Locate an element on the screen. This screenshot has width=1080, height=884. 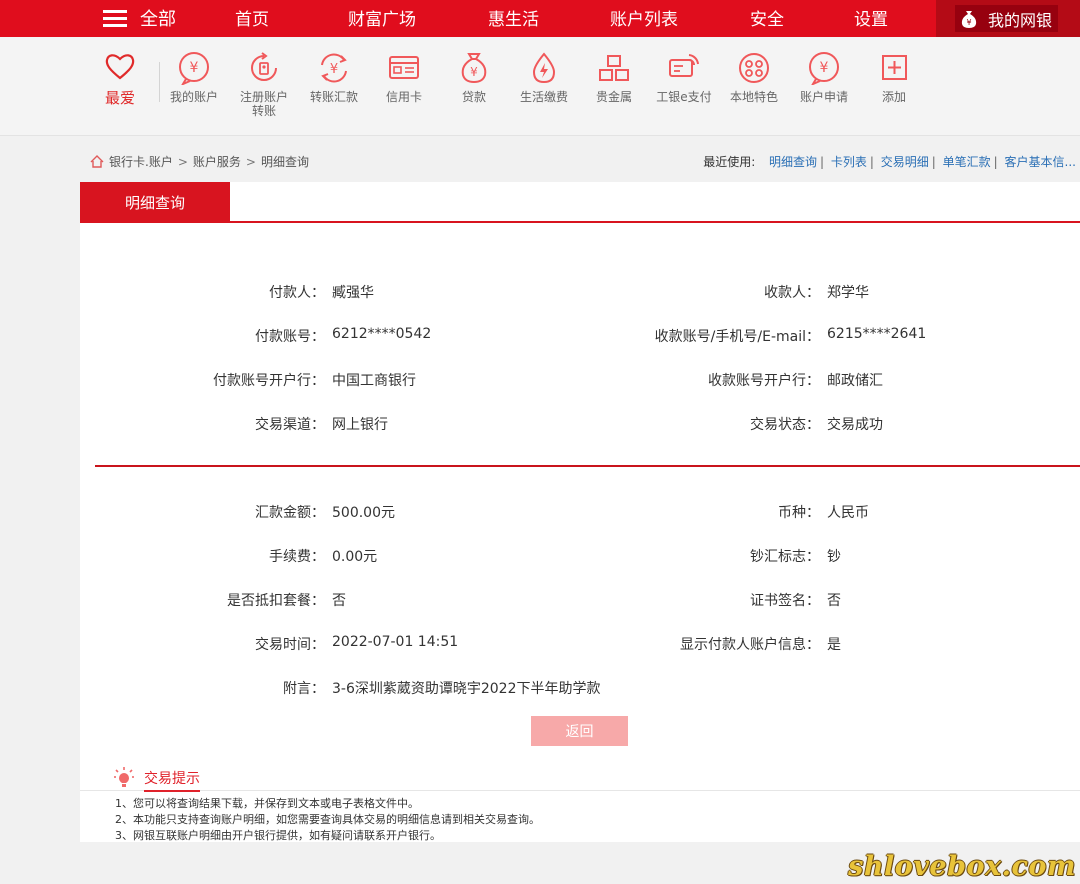
nav-account-list: 账户列表 is located at coordinates (644, 17).